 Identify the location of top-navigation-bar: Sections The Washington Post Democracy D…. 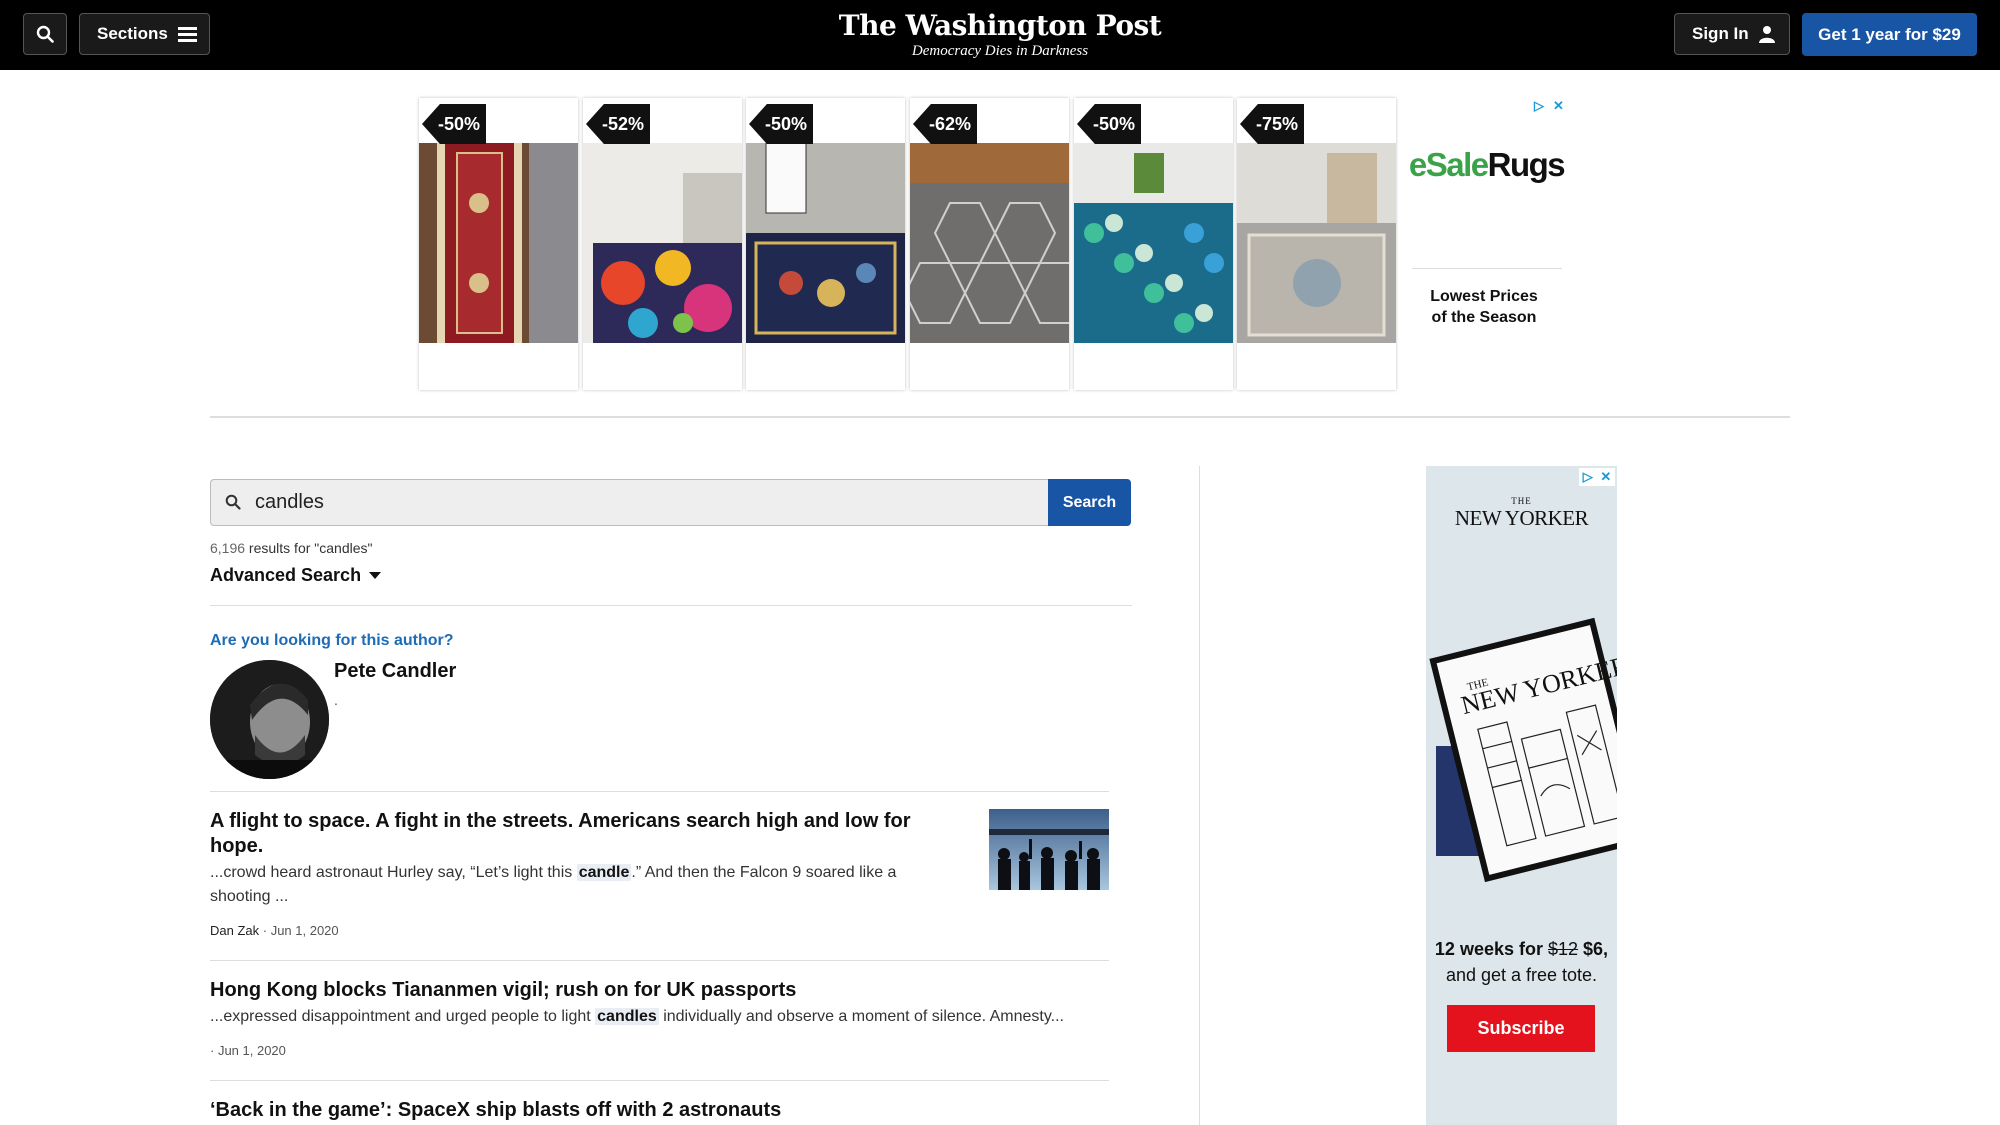
(1000, 35).